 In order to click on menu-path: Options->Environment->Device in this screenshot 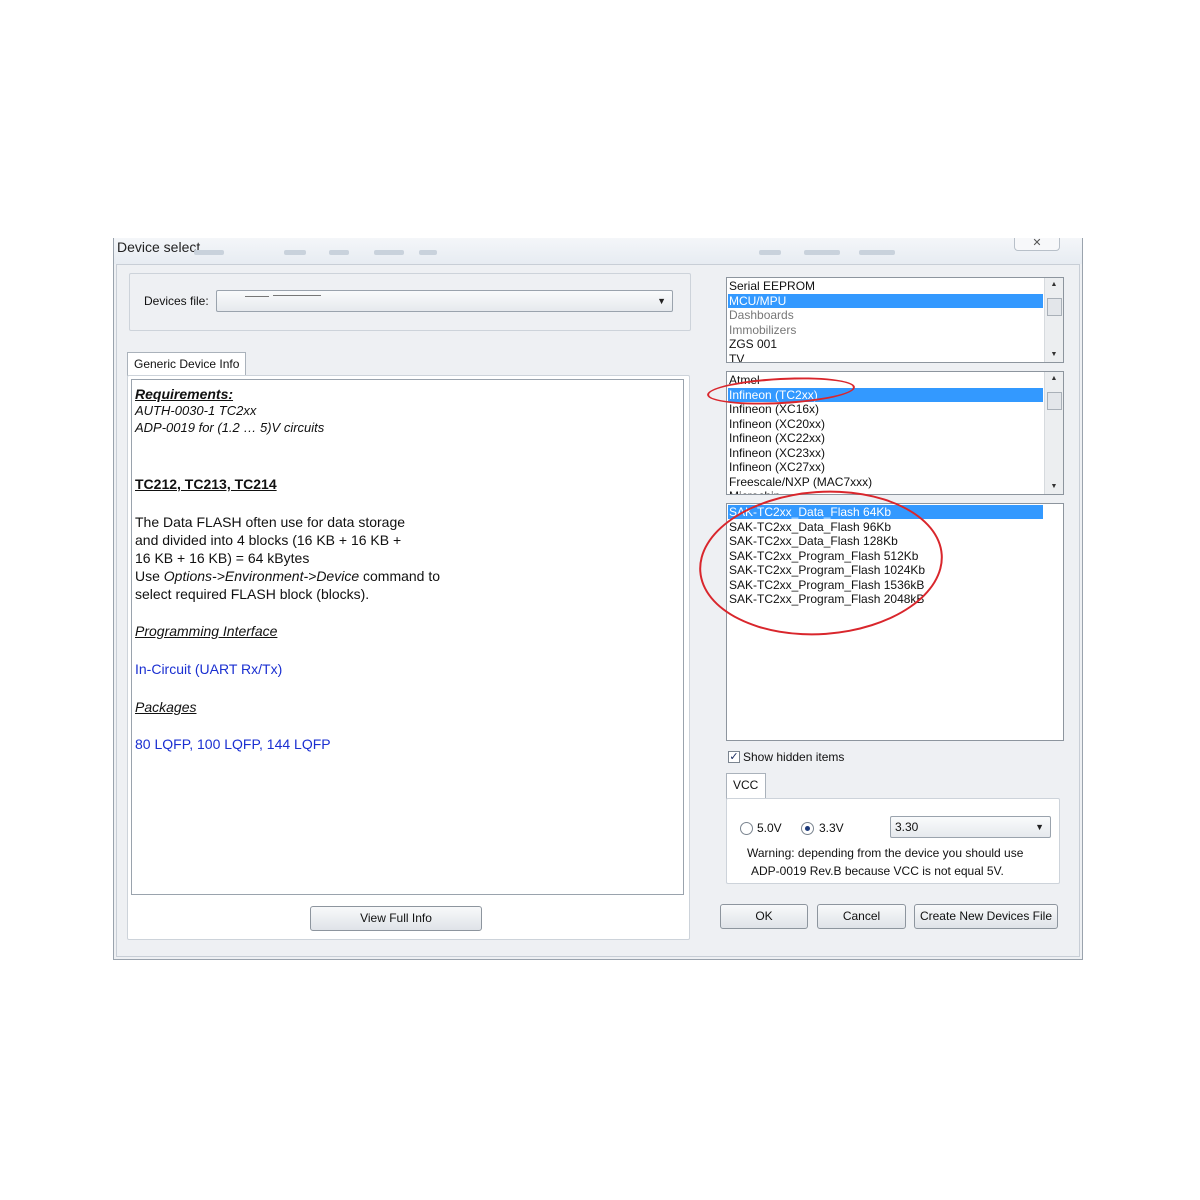, I will do `click(261, 576)`.